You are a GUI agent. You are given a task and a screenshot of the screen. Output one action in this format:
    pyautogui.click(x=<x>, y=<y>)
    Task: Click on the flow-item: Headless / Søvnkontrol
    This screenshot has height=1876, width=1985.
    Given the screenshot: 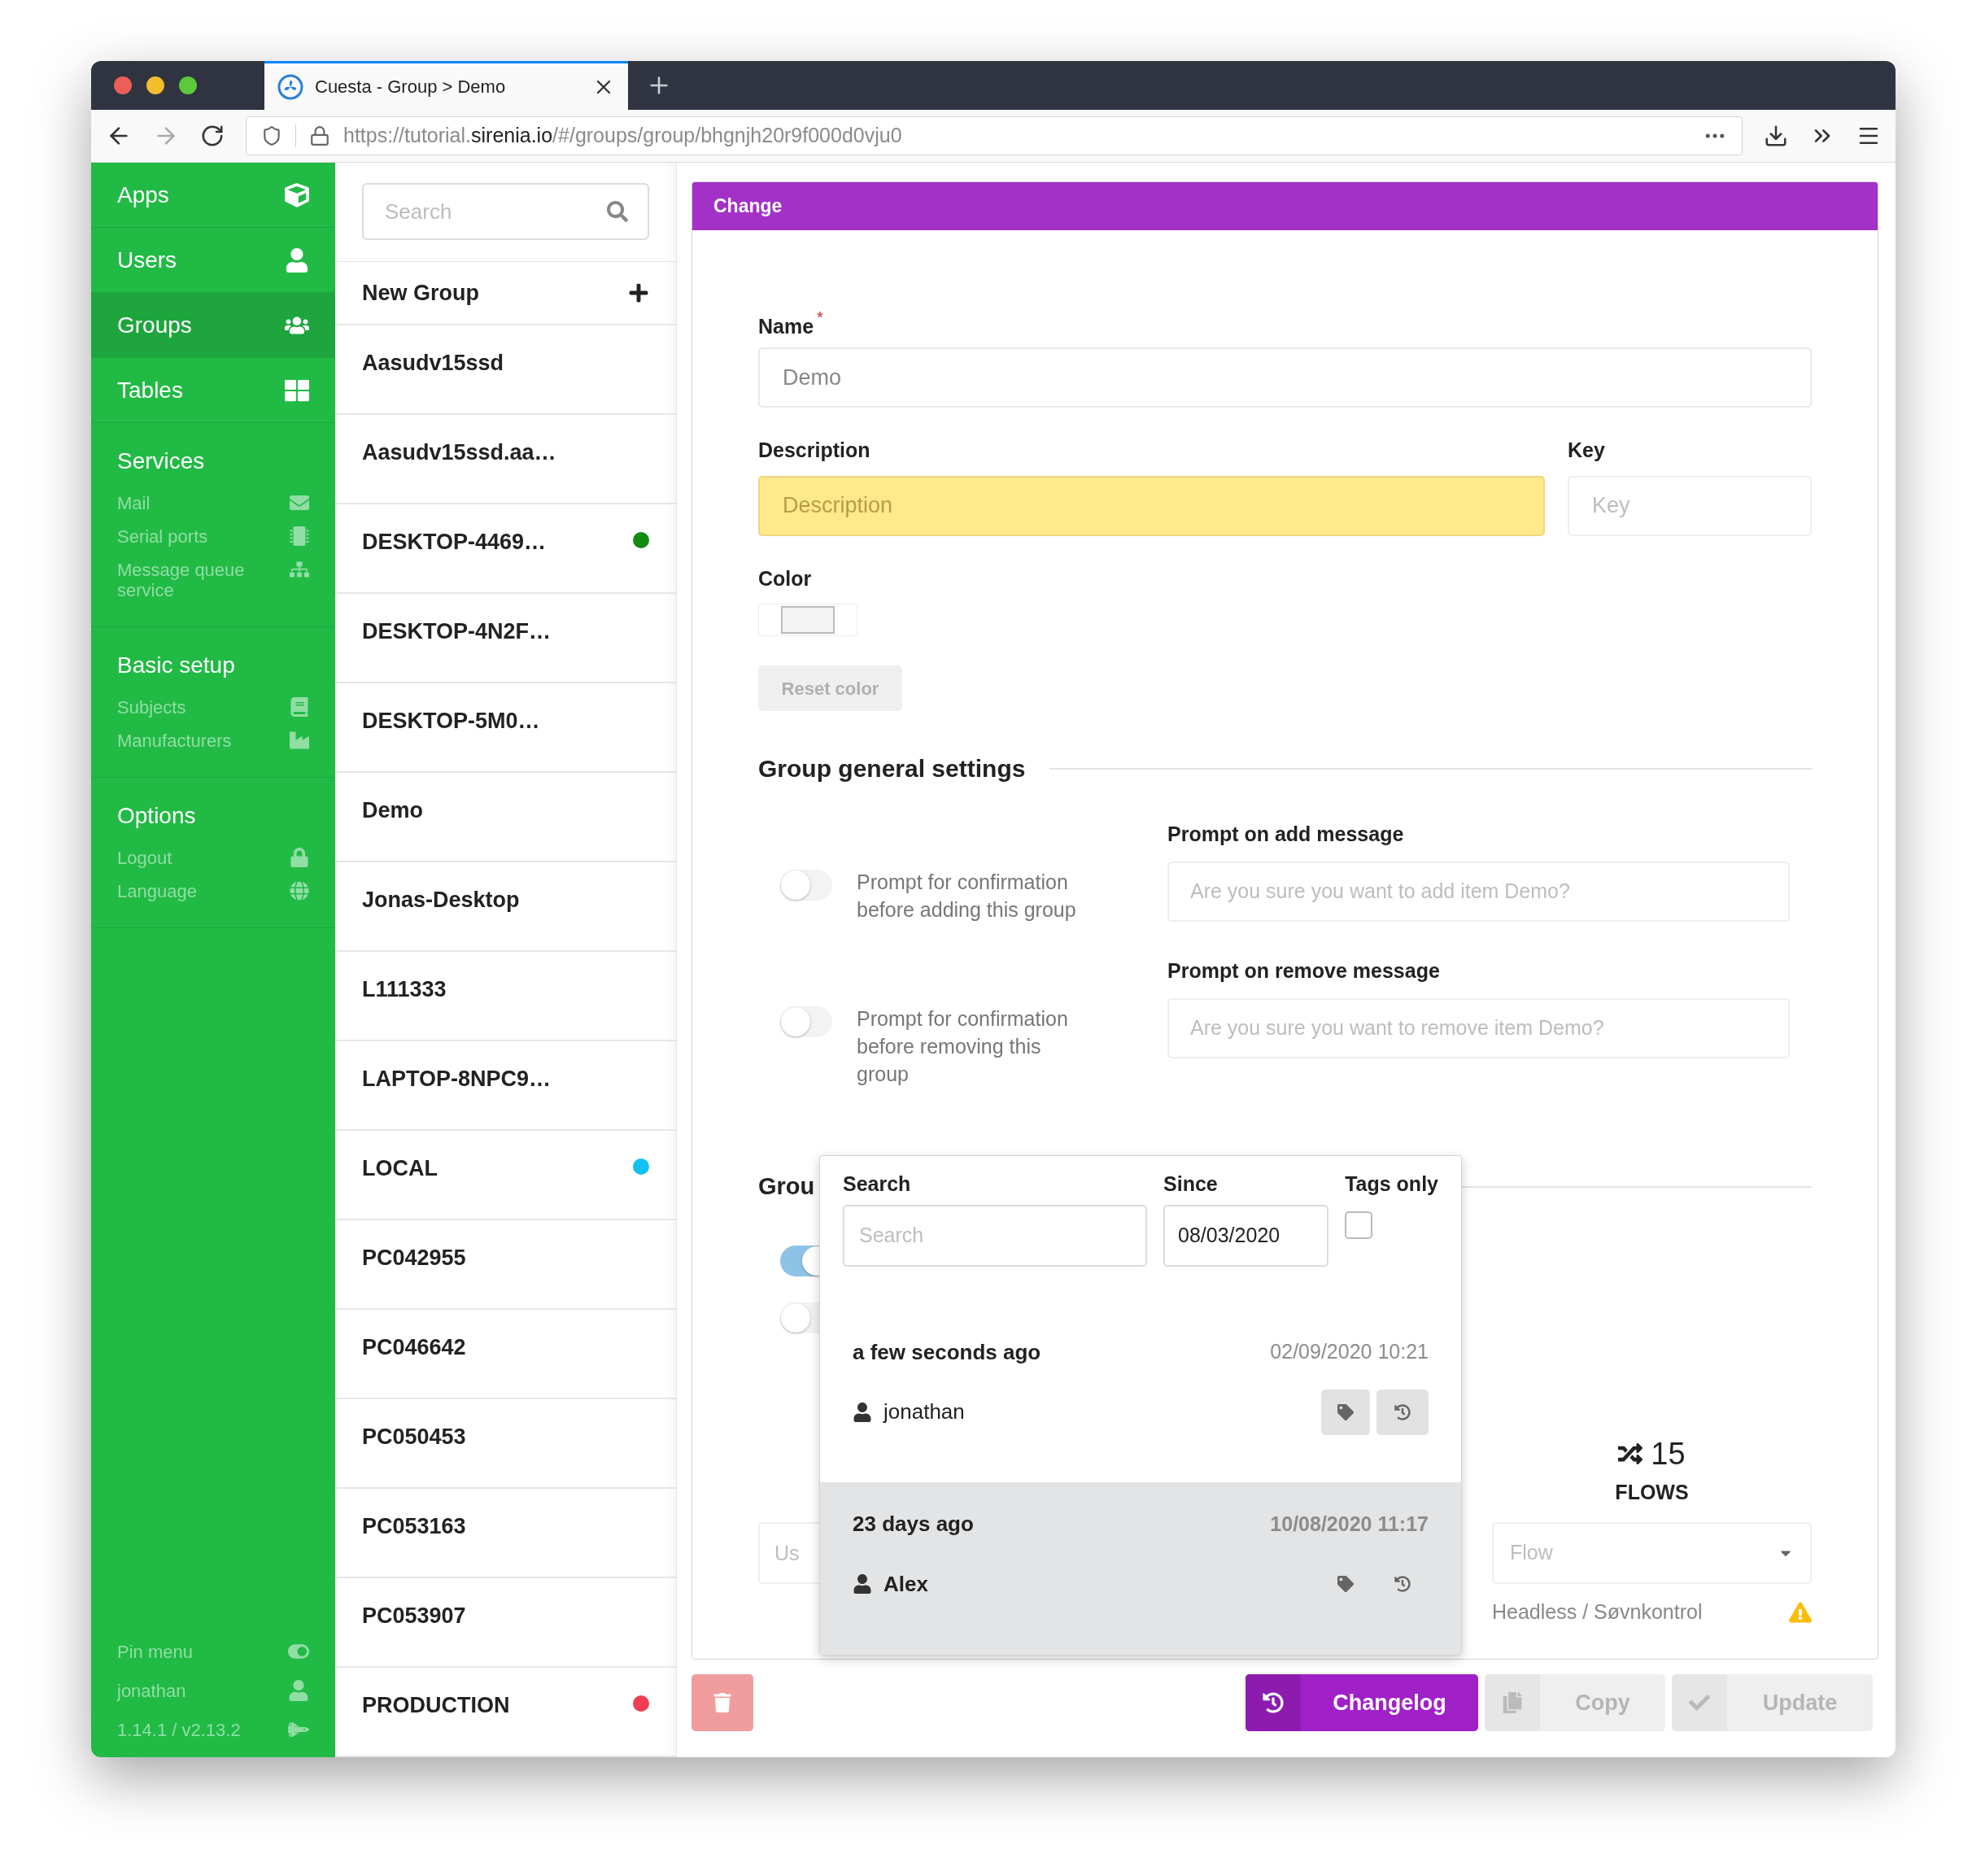 What is the action you would take?
    pyautogui.click(x=1597, y=1612)
    